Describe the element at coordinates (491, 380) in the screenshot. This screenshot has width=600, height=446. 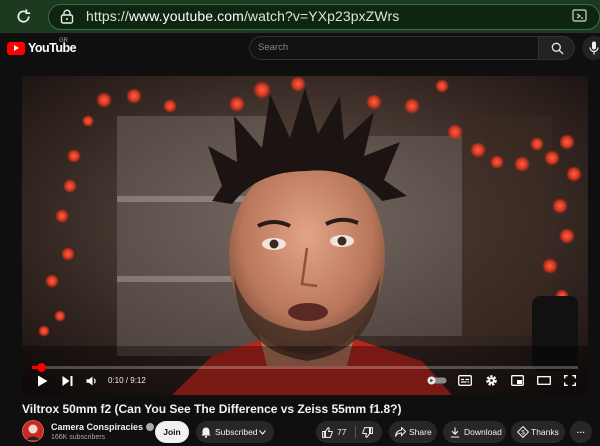
I see `settings-icon` at that location.